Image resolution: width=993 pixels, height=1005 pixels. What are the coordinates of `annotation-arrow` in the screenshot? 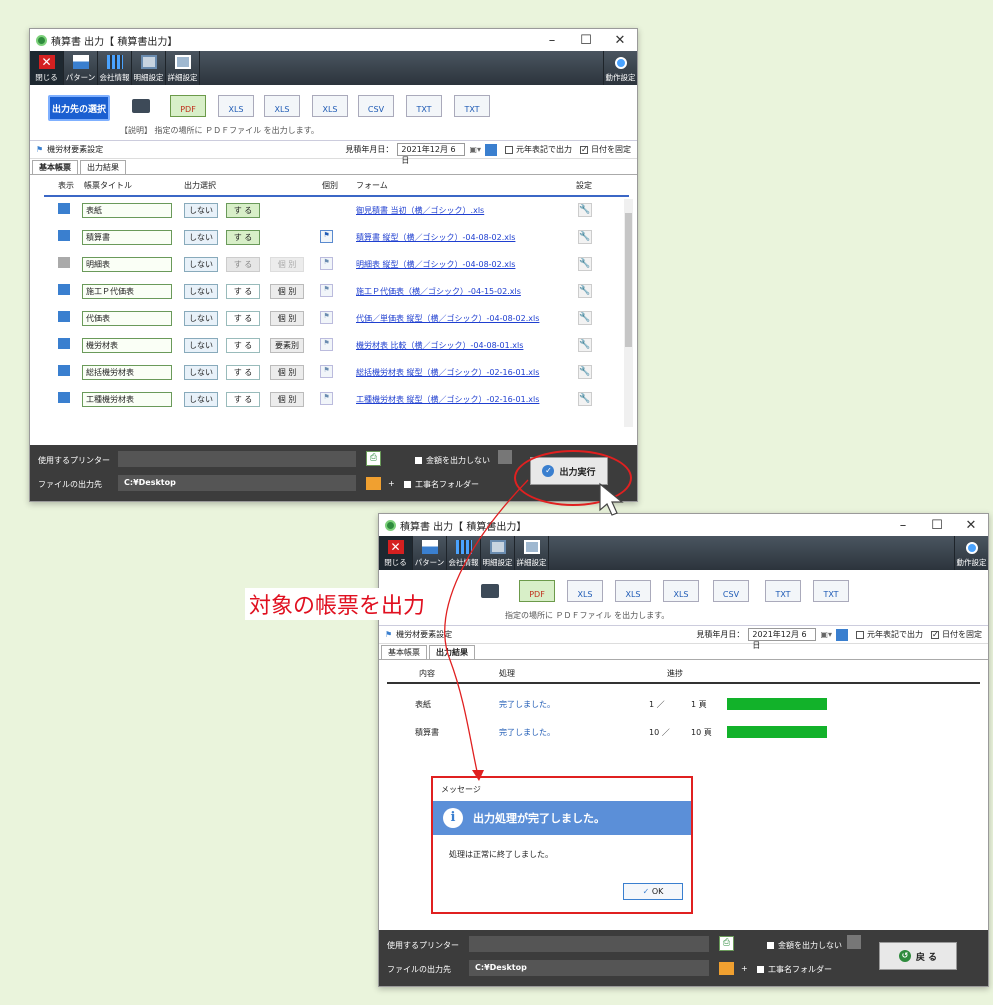 It's located at (486, 630).